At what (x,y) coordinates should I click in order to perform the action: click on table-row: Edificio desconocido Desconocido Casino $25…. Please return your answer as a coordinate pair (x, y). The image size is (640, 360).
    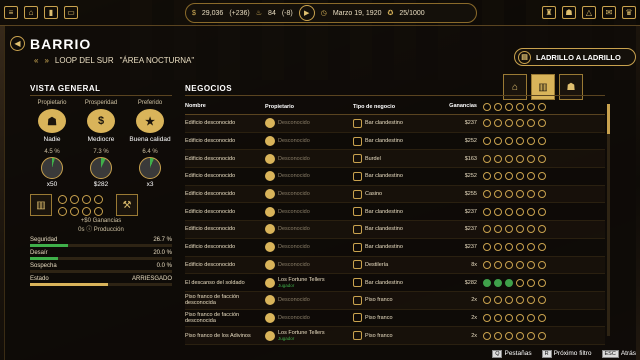
    Looking at the image, I should click on (395, 194).